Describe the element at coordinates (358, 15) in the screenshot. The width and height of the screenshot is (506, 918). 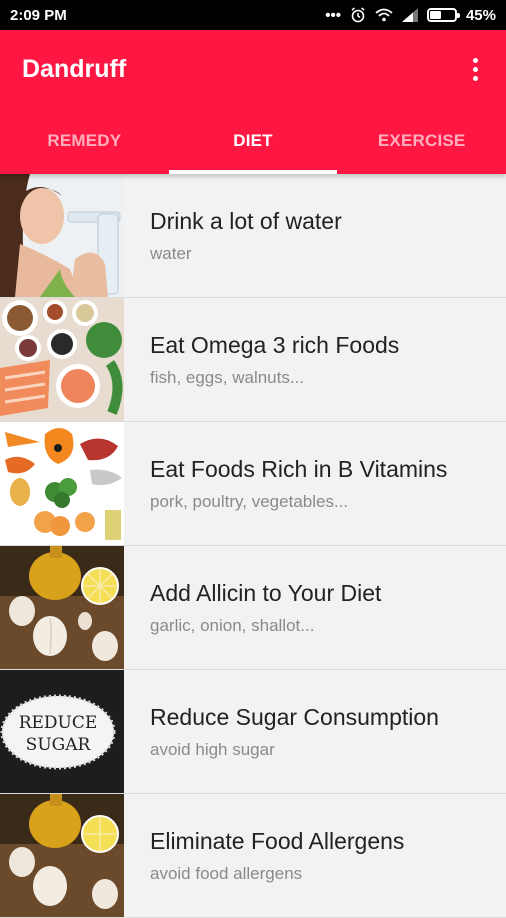
I see `alarm-icon` at that location.